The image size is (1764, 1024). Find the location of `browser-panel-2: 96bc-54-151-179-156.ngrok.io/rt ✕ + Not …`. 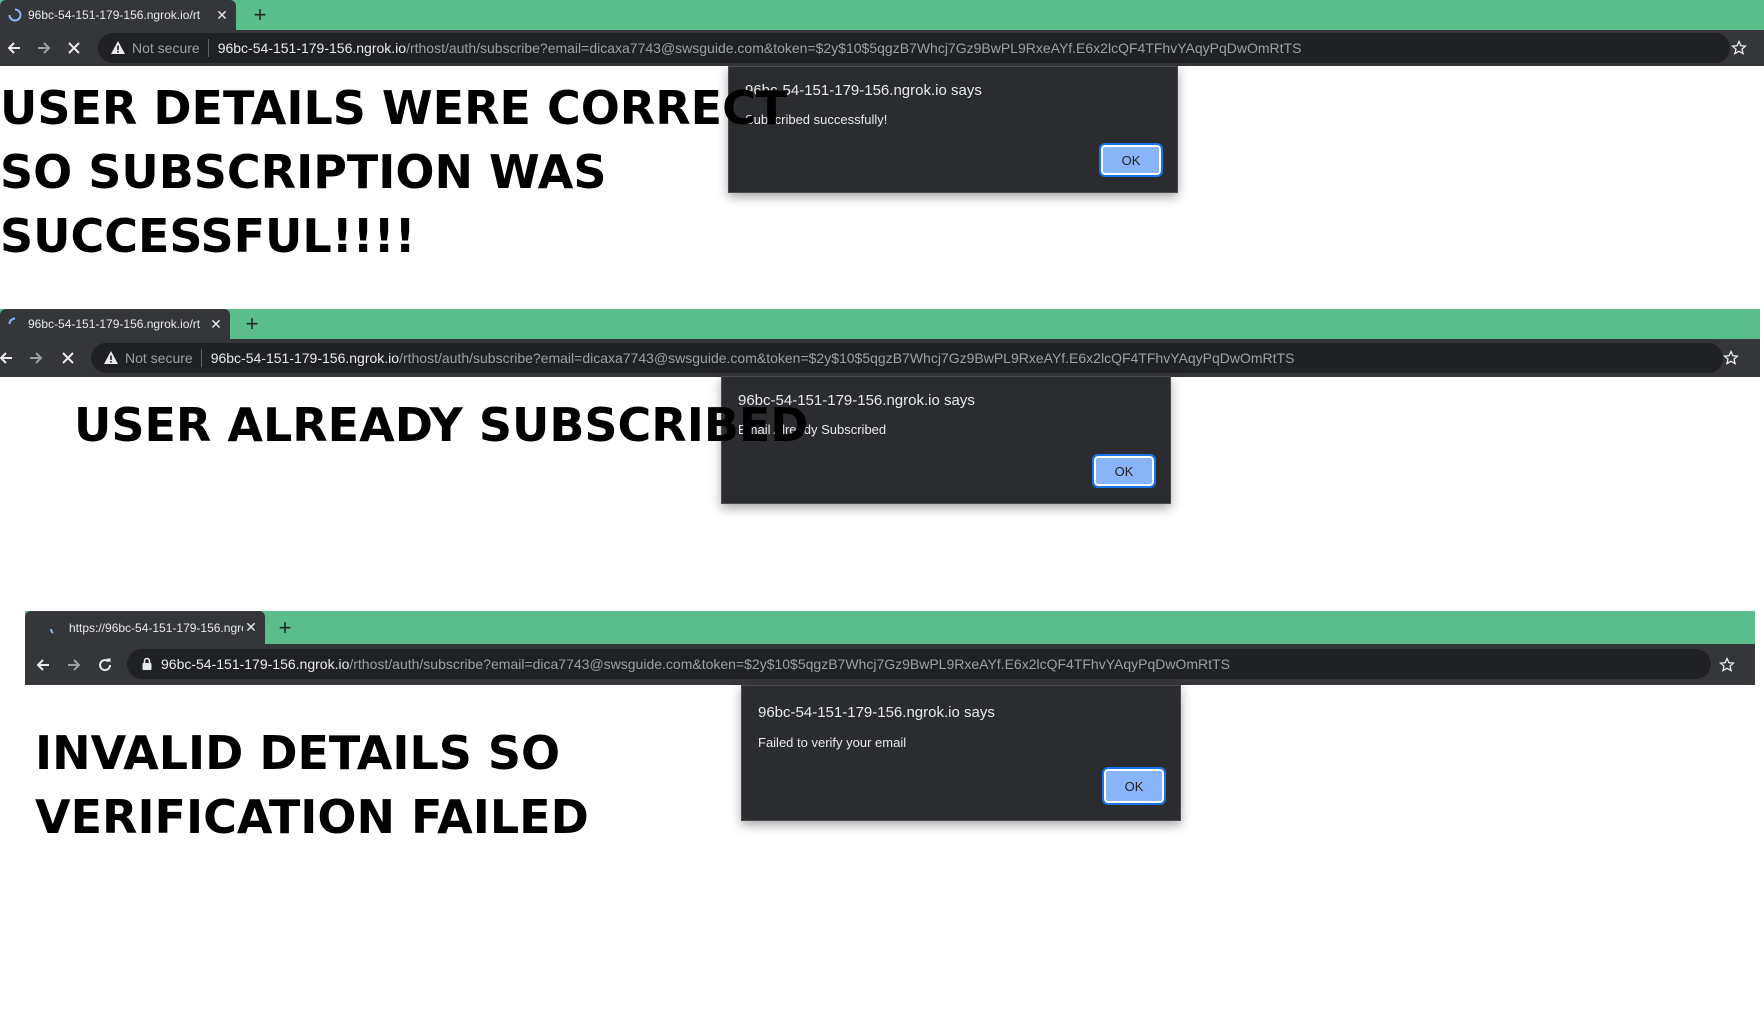

browser-panel-2: 96bc-54-151-179-156.ngrok.io/rt ✕ + Not … is located at coordinates (880, 343).